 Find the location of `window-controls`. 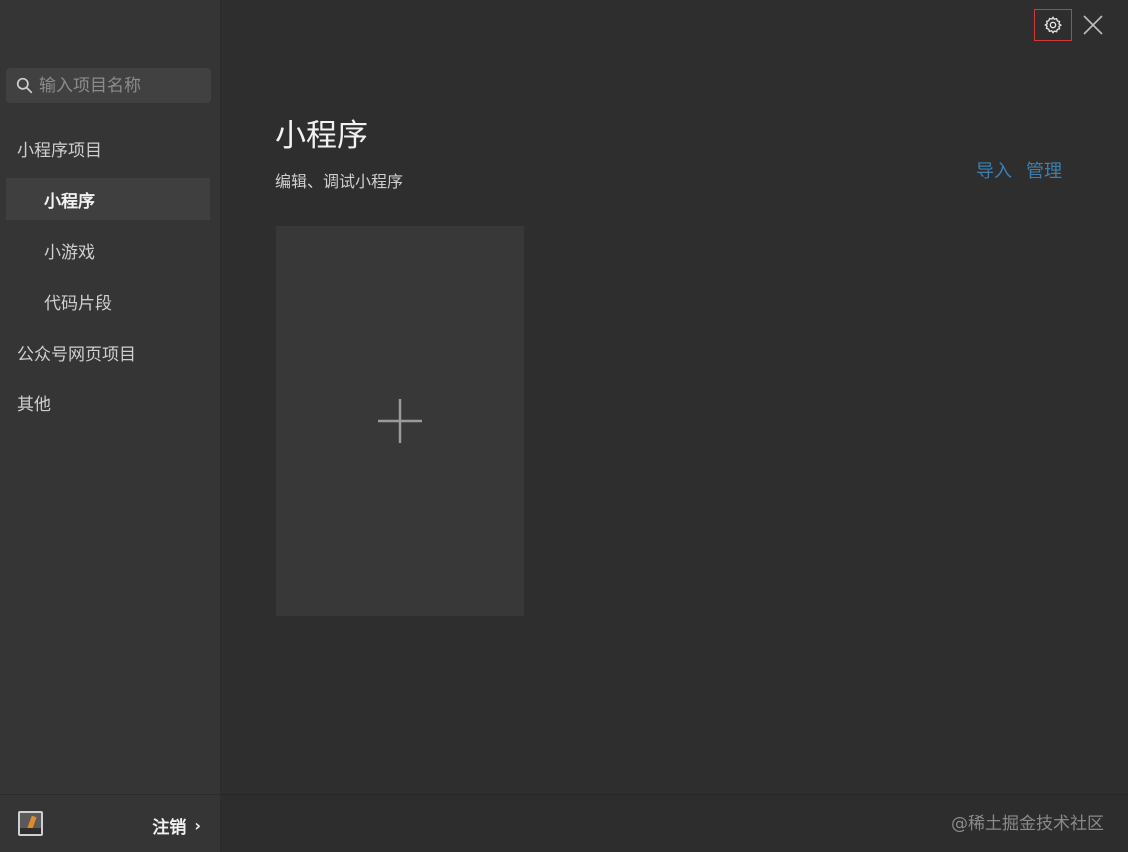

window-controls is located at coordinates (1071, 25).